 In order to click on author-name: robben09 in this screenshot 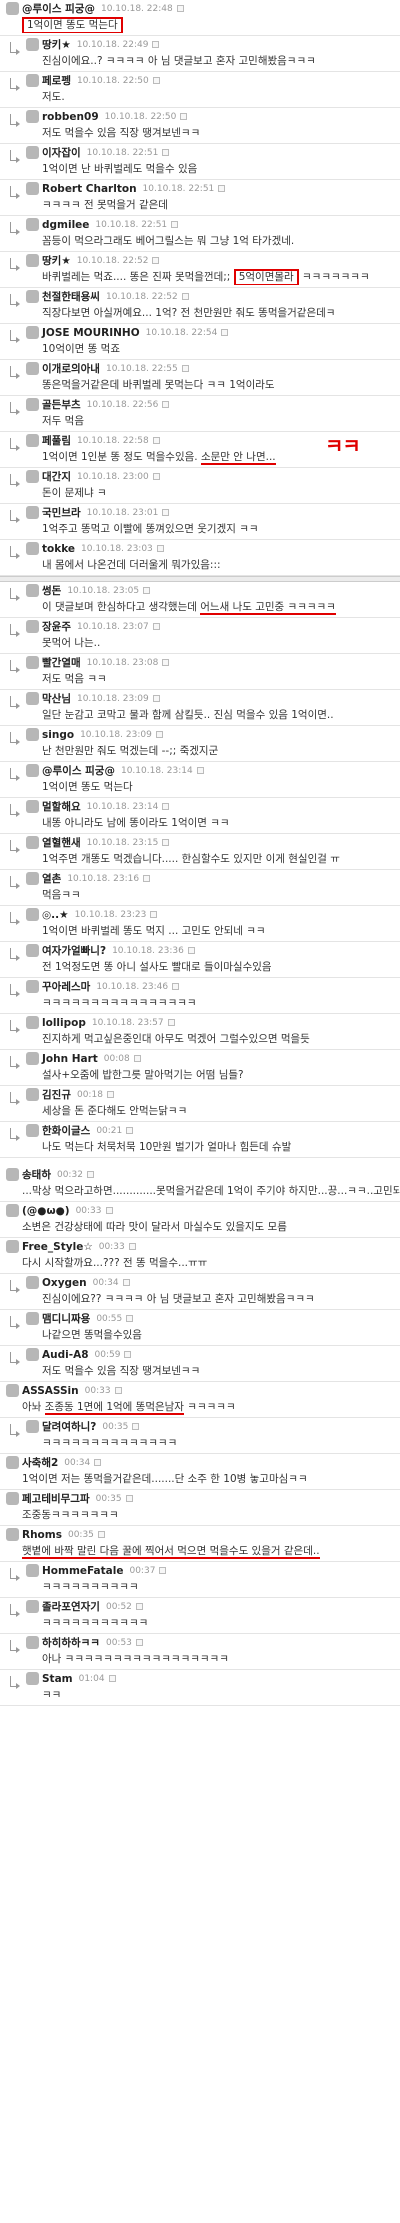, I will do `click(70, 117)`.